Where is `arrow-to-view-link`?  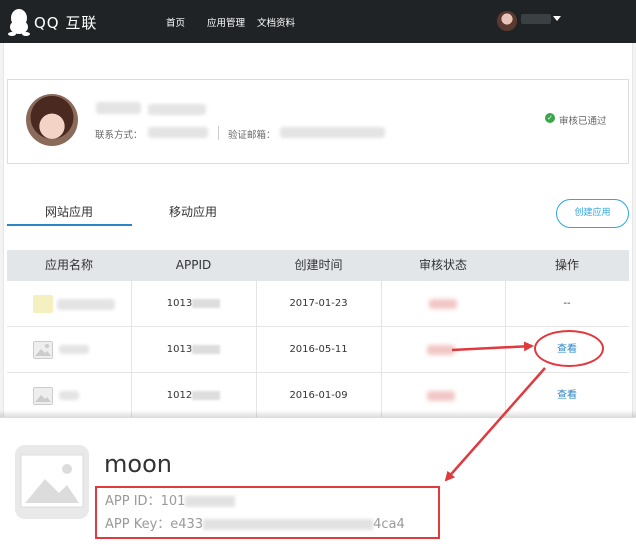
arrow-to-view-link is located at coordinates (492, 346).